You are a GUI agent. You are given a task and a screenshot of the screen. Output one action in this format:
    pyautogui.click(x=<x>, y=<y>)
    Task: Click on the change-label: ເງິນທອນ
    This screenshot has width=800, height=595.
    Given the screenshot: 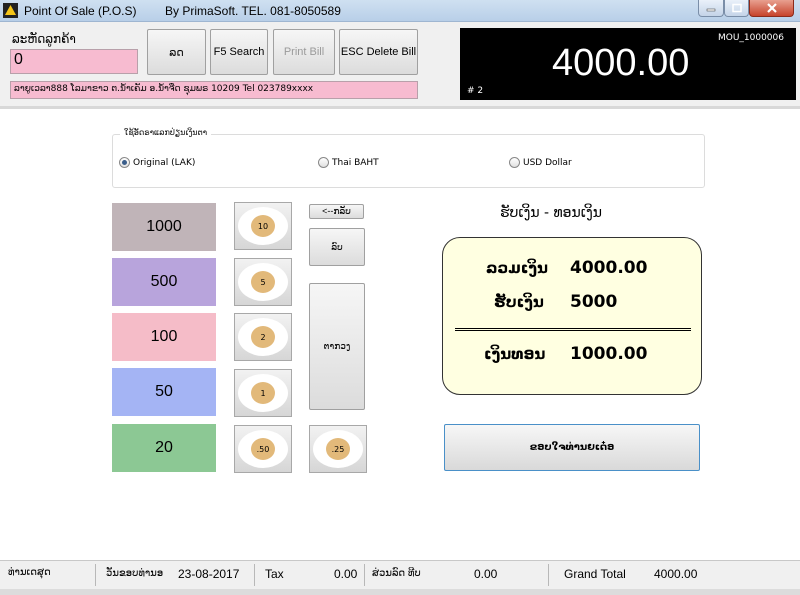 What is the action you would take?
    pyautogui.click(x=515, y=354)
    